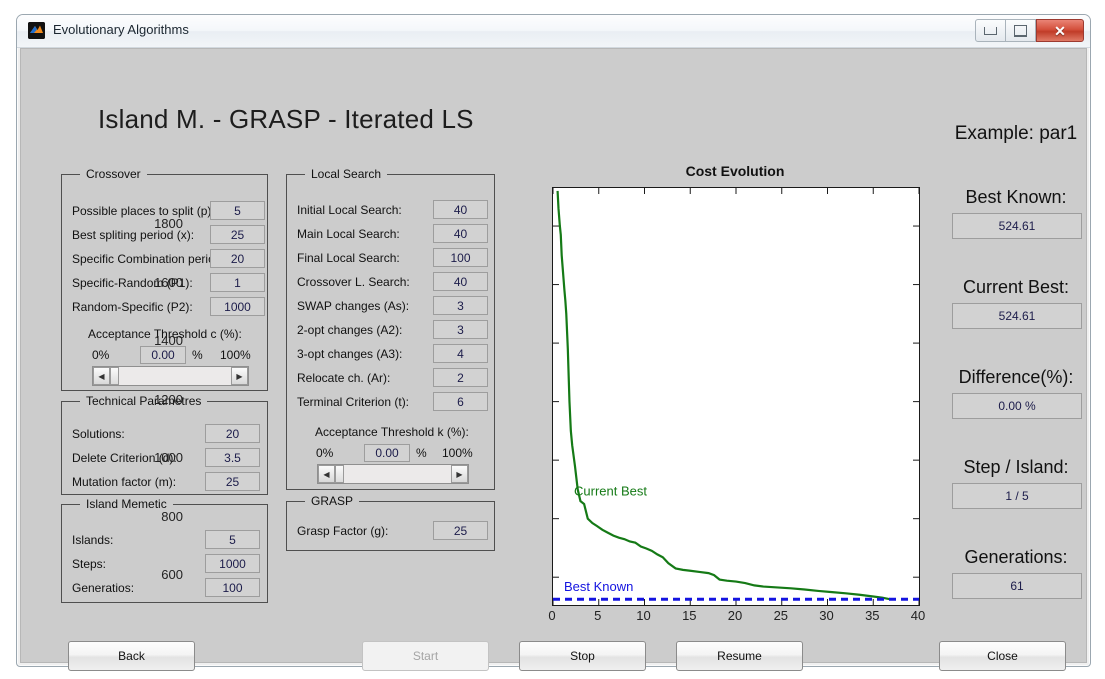 The image size is (1105, 679). Describe the element at coordinates (1017, 316) in the screenshot. I see `current-best-value: 524.61` at that location.